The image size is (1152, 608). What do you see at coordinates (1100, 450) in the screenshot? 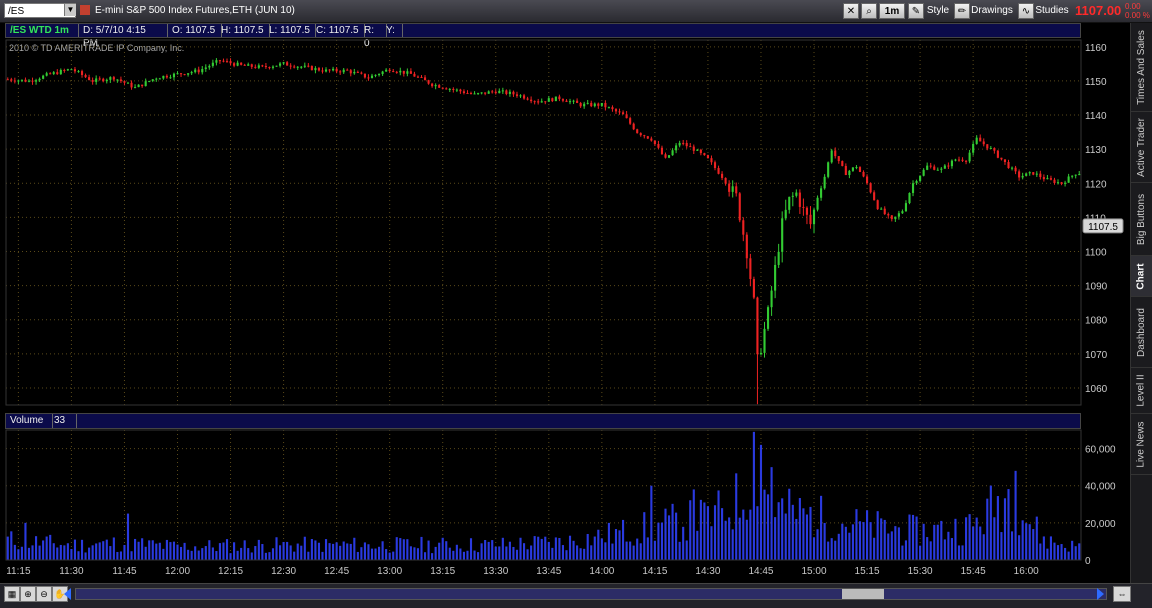
I see `volume-tick-label: 60,000` at bounding box center [1100, 450].